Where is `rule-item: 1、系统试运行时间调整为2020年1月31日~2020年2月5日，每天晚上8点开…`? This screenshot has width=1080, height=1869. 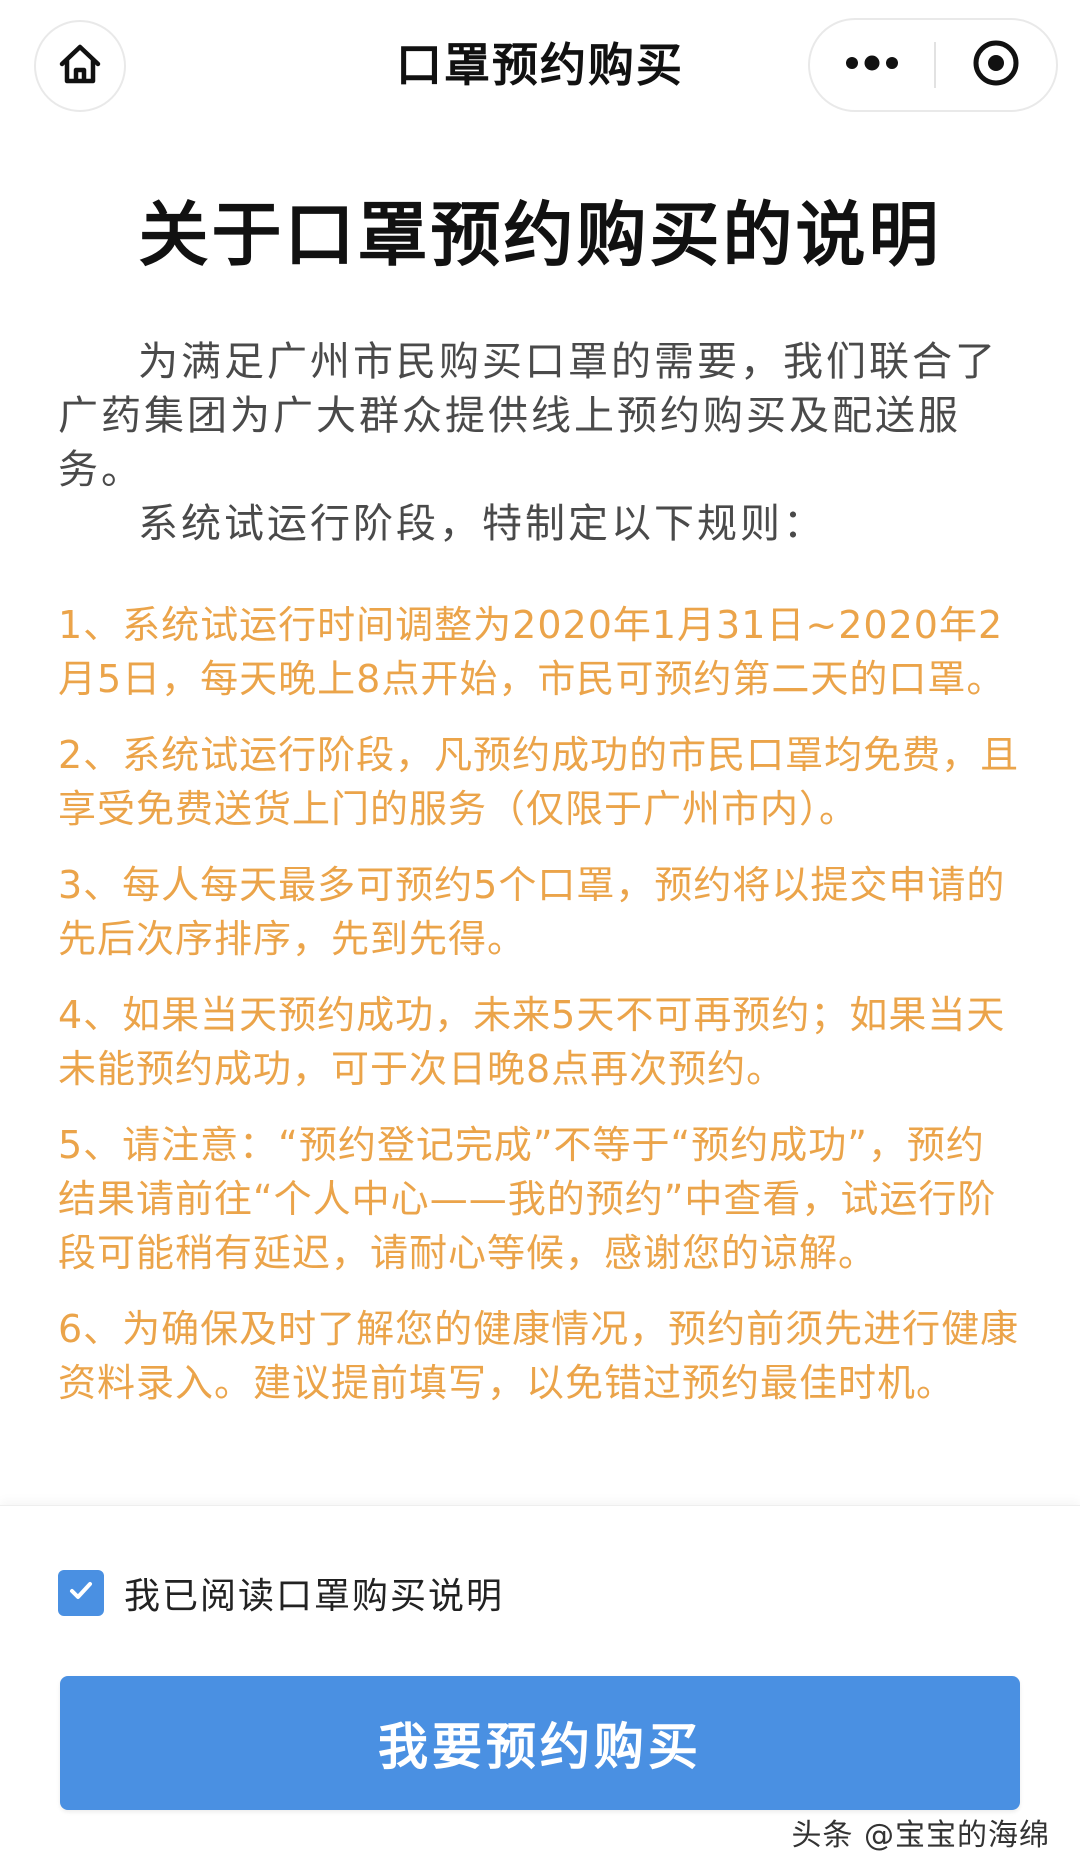
rule-item: 1、系统试运行时间调整为2020年1月31日~2020年2月5日，每天晚上8点开… is located at coordinates (532, 652).